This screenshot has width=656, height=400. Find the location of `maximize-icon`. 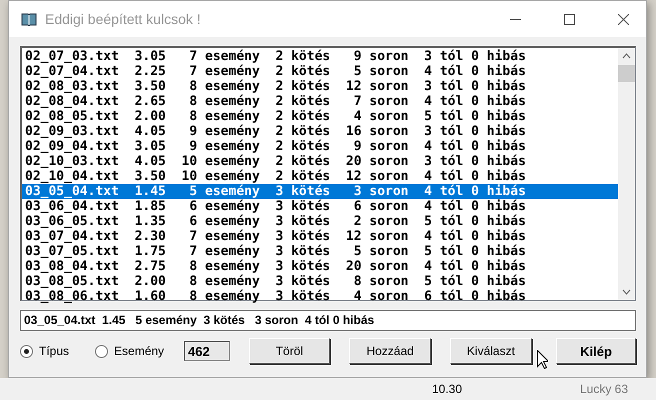

maximize-icon is located at coordinates (569, 19).